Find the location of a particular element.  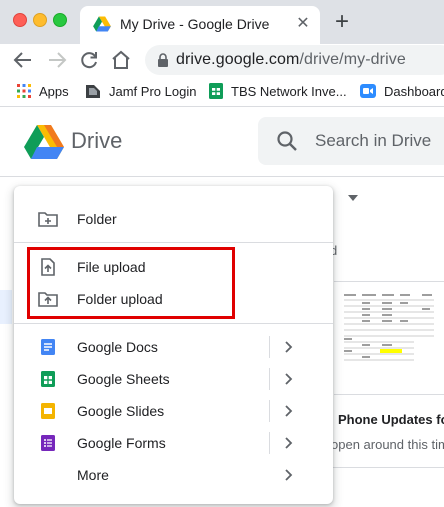

file-name-peek: Phone Updates fo is located at coordinates (391, 419).